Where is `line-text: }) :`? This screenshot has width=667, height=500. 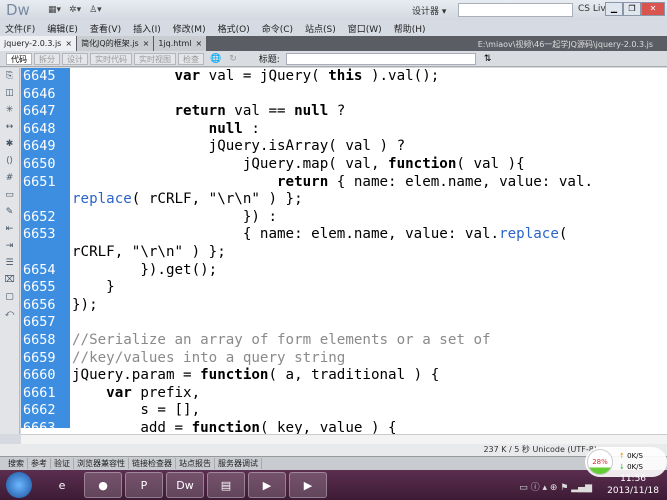 line-text: }) : is located at coordinates (173, 218).